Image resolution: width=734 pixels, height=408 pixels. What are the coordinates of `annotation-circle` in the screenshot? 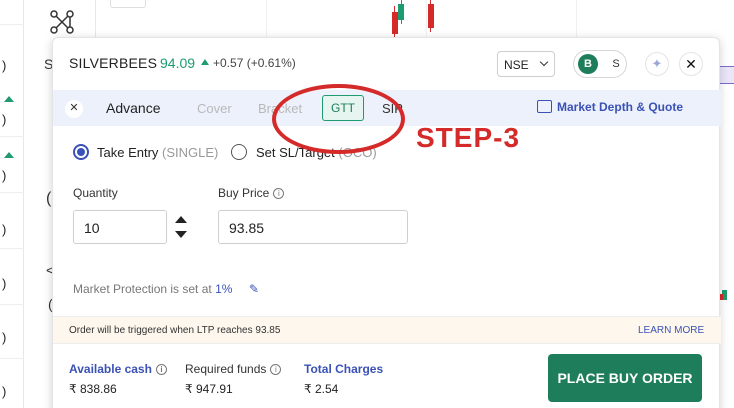 It's located at (338, 119).